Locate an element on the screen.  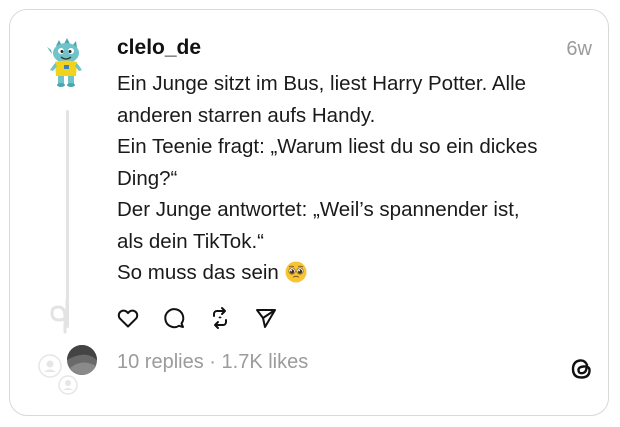
post-line-last: So muss das sein is located at coordinates (352, 273).